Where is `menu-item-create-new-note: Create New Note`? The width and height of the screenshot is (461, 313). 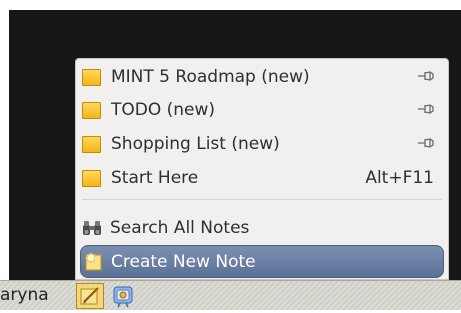 menu-item-create-new-note: Create New Note is located at coordinates (262, 261).